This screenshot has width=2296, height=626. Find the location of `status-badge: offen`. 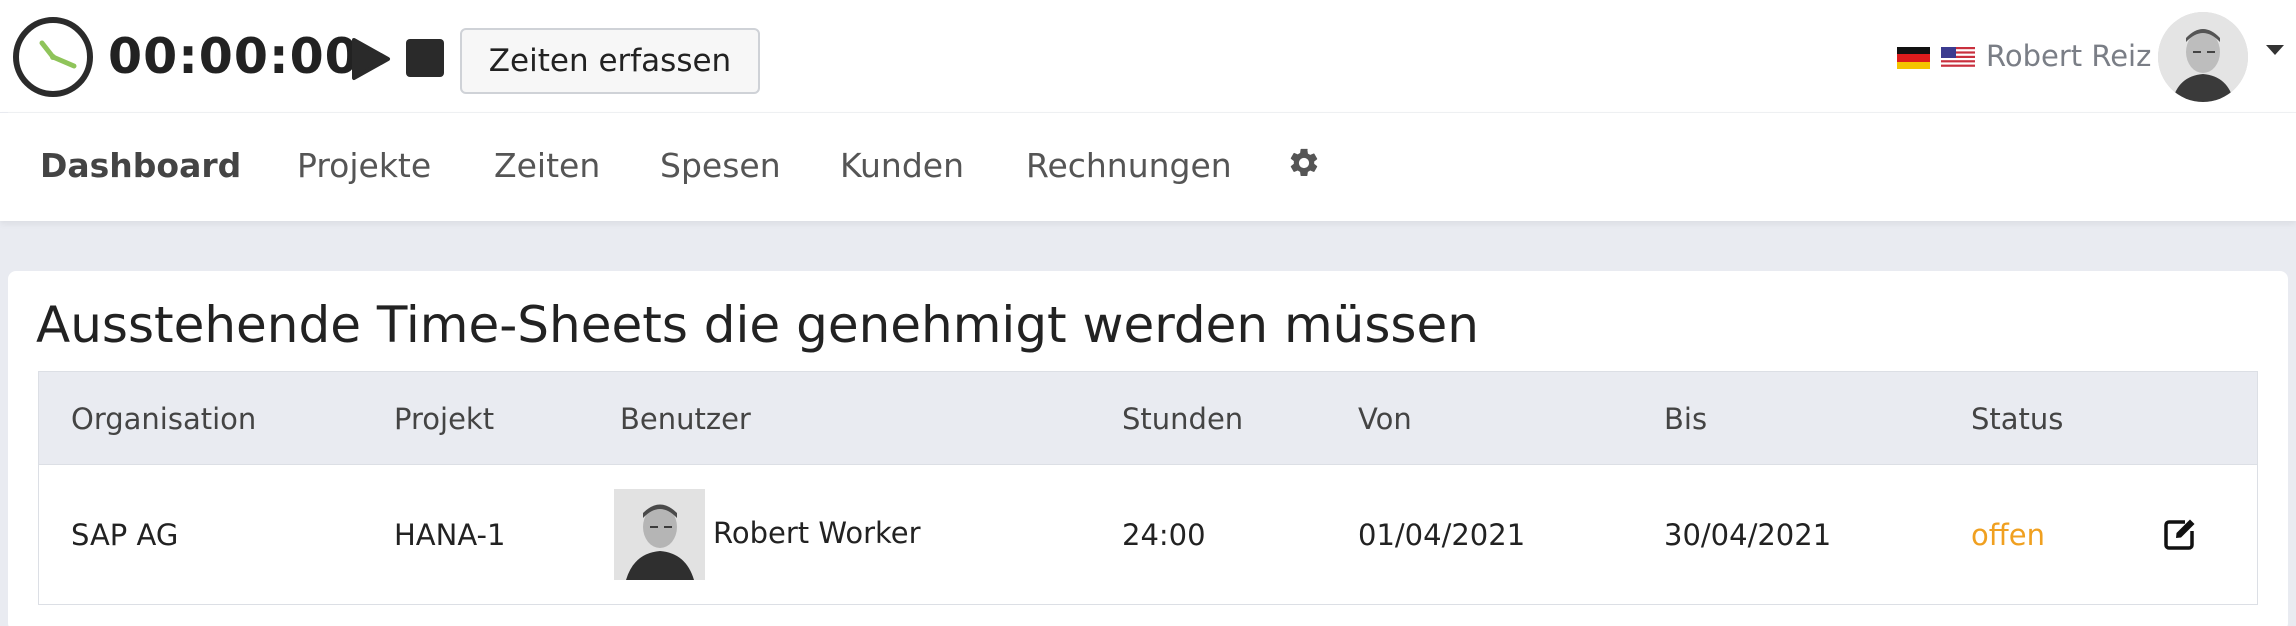

status-badge: offen is located at coordinates (2008, 535).